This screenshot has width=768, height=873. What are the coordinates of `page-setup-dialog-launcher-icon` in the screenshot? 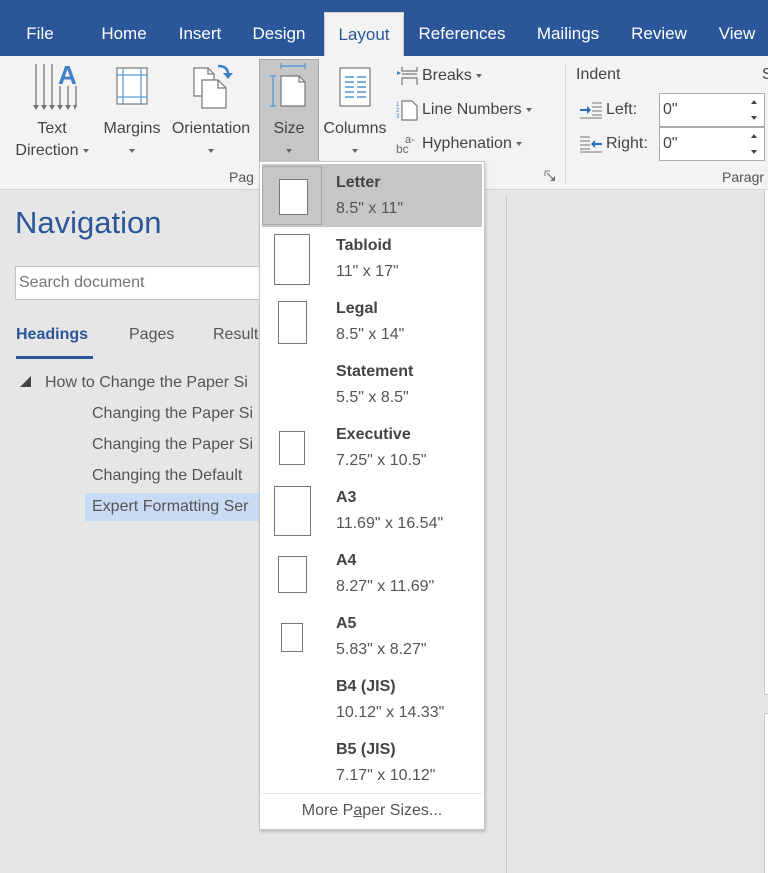 It's located at (550, 176).